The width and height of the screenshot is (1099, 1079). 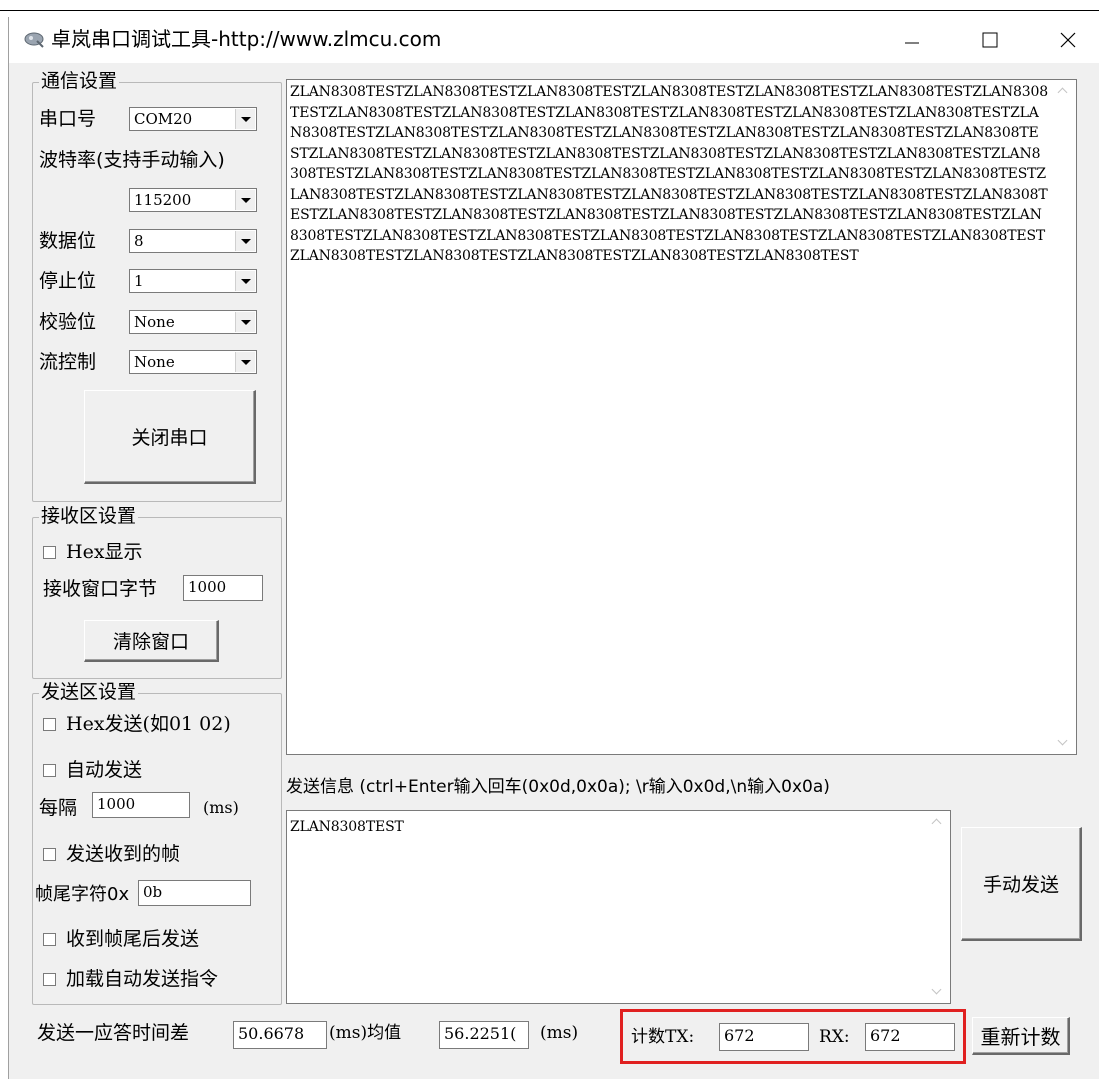 I want to click on window-title: 卓岚串口调试工具-http://www.zlmcu.com, so click(x=246, y=39).